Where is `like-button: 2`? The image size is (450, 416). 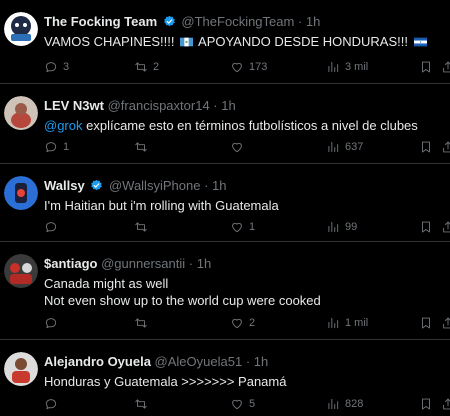
like-button: 2 is located at coordinates (242, 323).